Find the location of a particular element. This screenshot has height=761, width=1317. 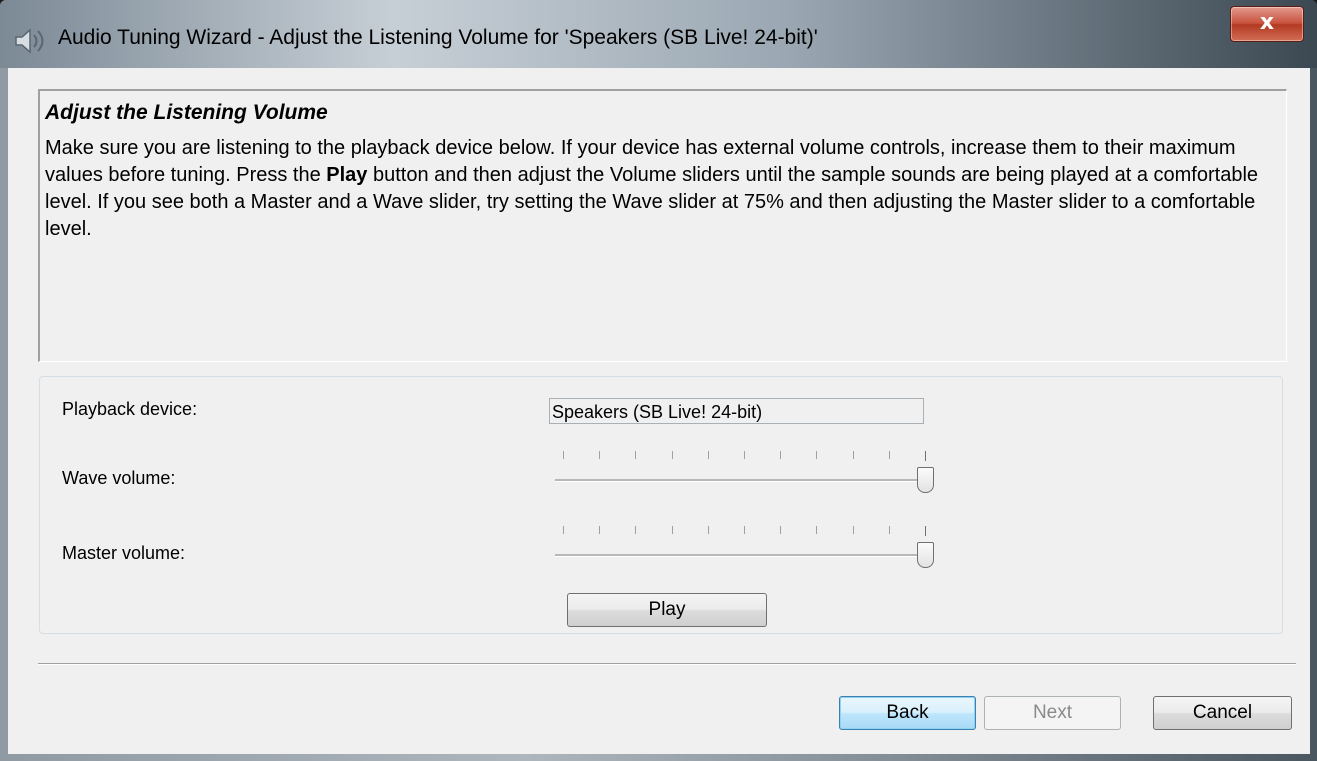

wave-volume-ticks is located at coordinates (740, 457).